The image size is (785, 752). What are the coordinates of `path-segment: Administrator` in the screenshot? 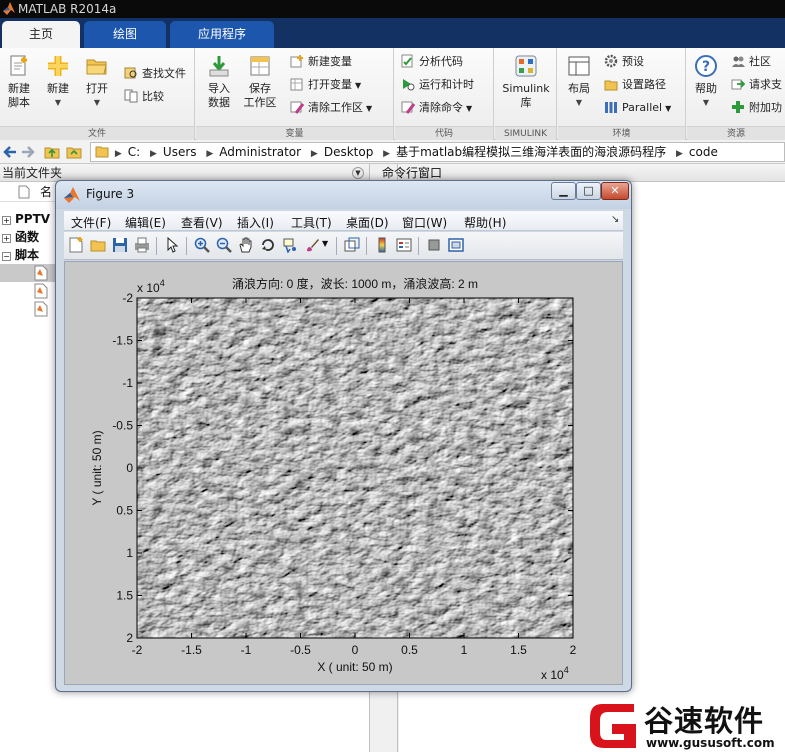 It's located at (260, 152).